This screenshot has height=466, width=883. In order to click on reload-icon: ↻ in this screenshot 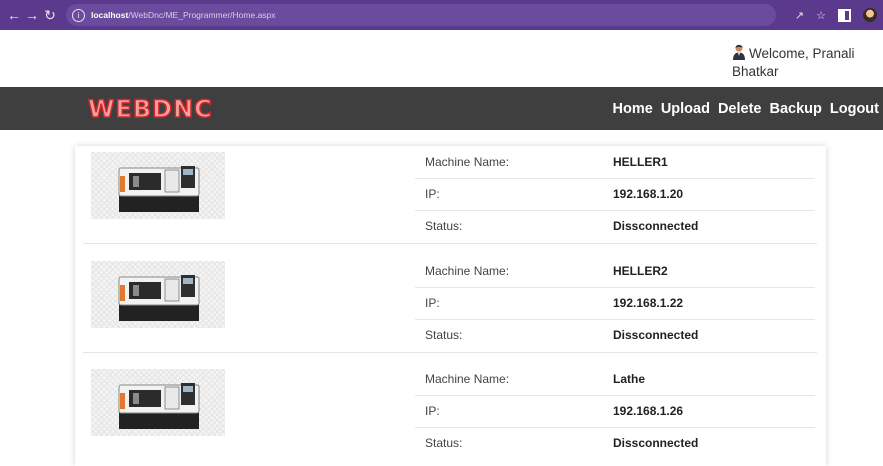, I will do `click(50, 15)`.